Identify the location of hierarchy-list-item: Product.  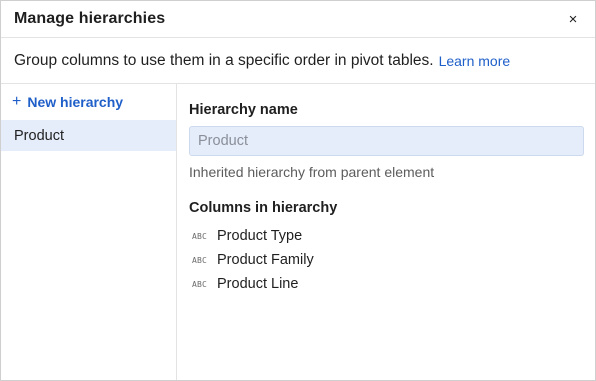
(88, 135).